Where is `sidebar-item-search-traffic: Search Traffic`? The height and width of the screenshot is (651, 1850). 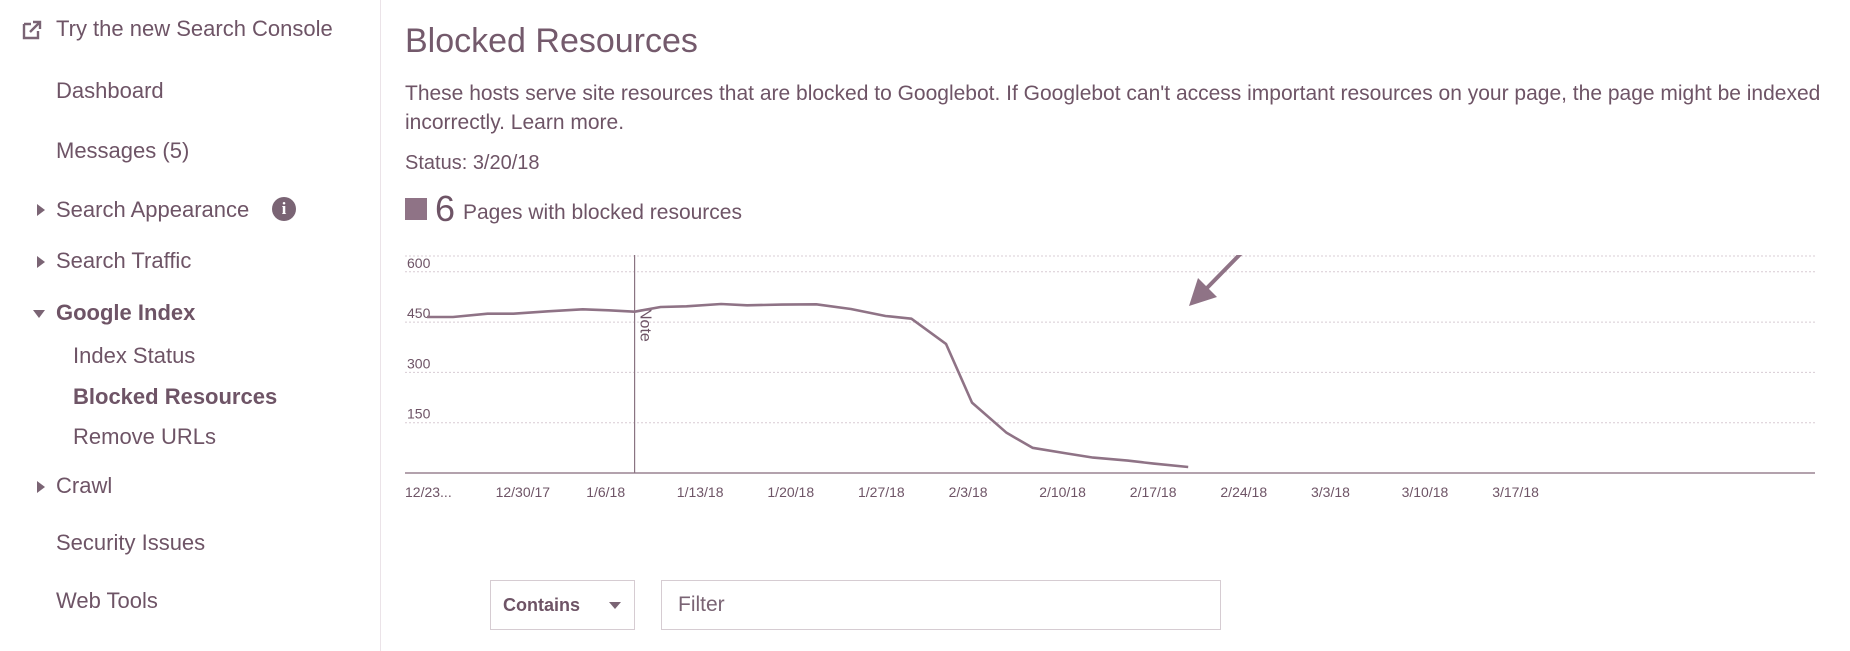
sidebar-item-search-traffic: Search Traffic is located at coordinates (123, 261).